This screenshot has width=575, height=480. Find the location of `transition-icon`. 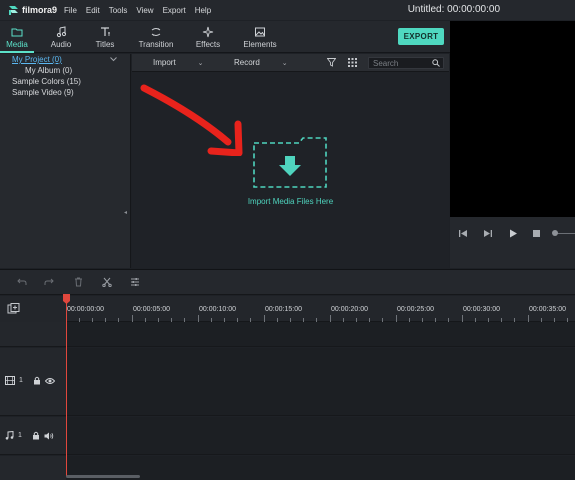

transition-icon is located at coordinates (156, 32).